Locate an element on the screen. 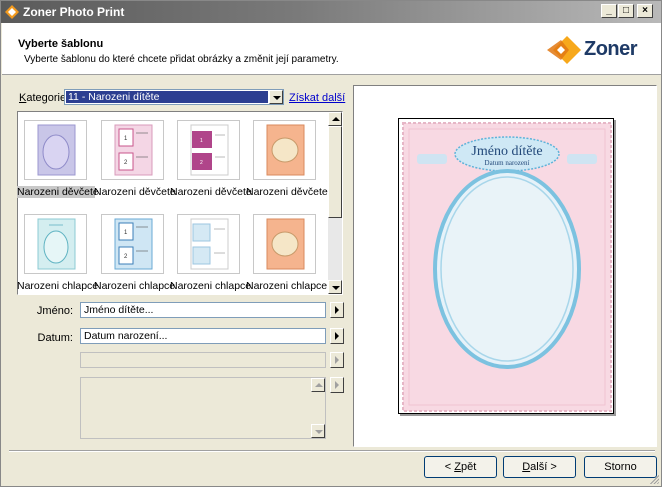 The width and height of the screenshot is (662, 487). zoner-logo-icon is located at coordinates (564, 50).